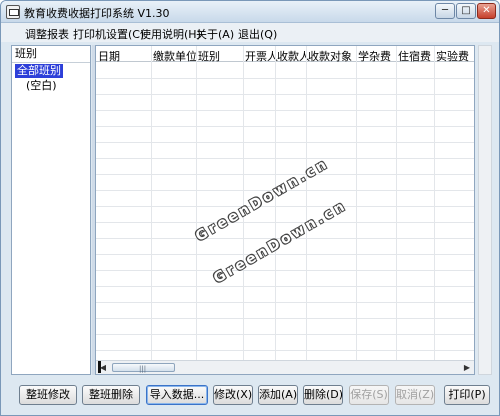  I want to click on scroll-grip-icon: |||, so click(143, 369).